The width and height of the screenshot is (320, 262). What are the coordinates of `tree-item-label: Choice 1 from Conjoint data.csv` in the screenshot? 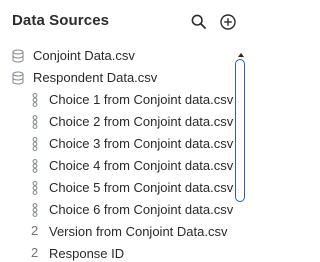 It's located at (141, 99).